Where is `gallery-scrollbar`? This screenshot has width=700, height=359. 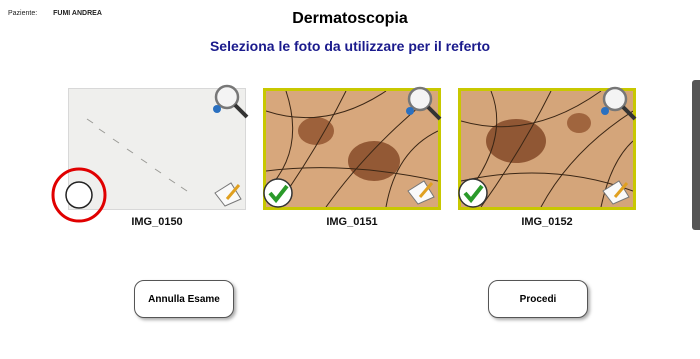
gallery-scrollbar is located at coordinates (696, 155).